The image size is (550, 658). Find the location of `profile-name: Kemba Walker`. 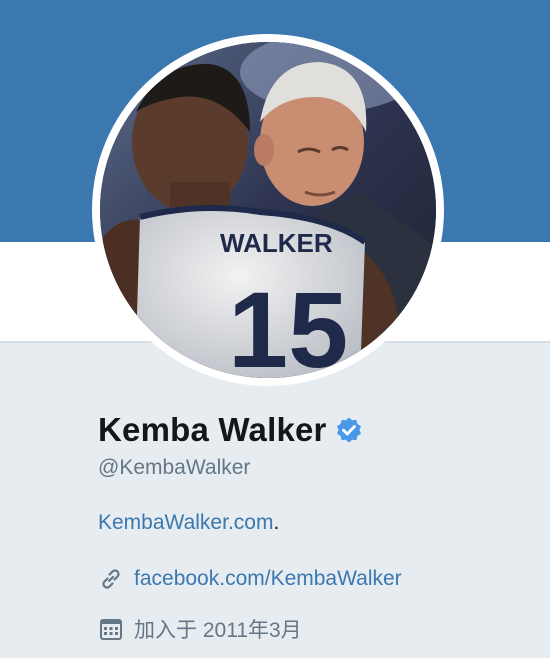

profile-name: Kemba Walker is located at coordinates (212, 430).